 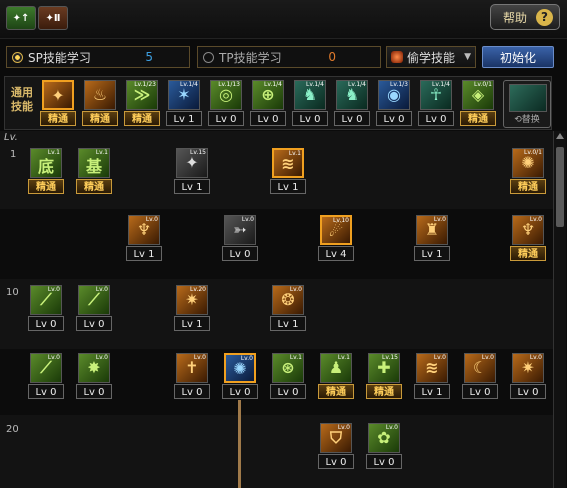 What do you see at coordinates (527, 104) in the screenshot?
I see `swap-skills-button: ⟲替换` at bounding box center [527, 104].